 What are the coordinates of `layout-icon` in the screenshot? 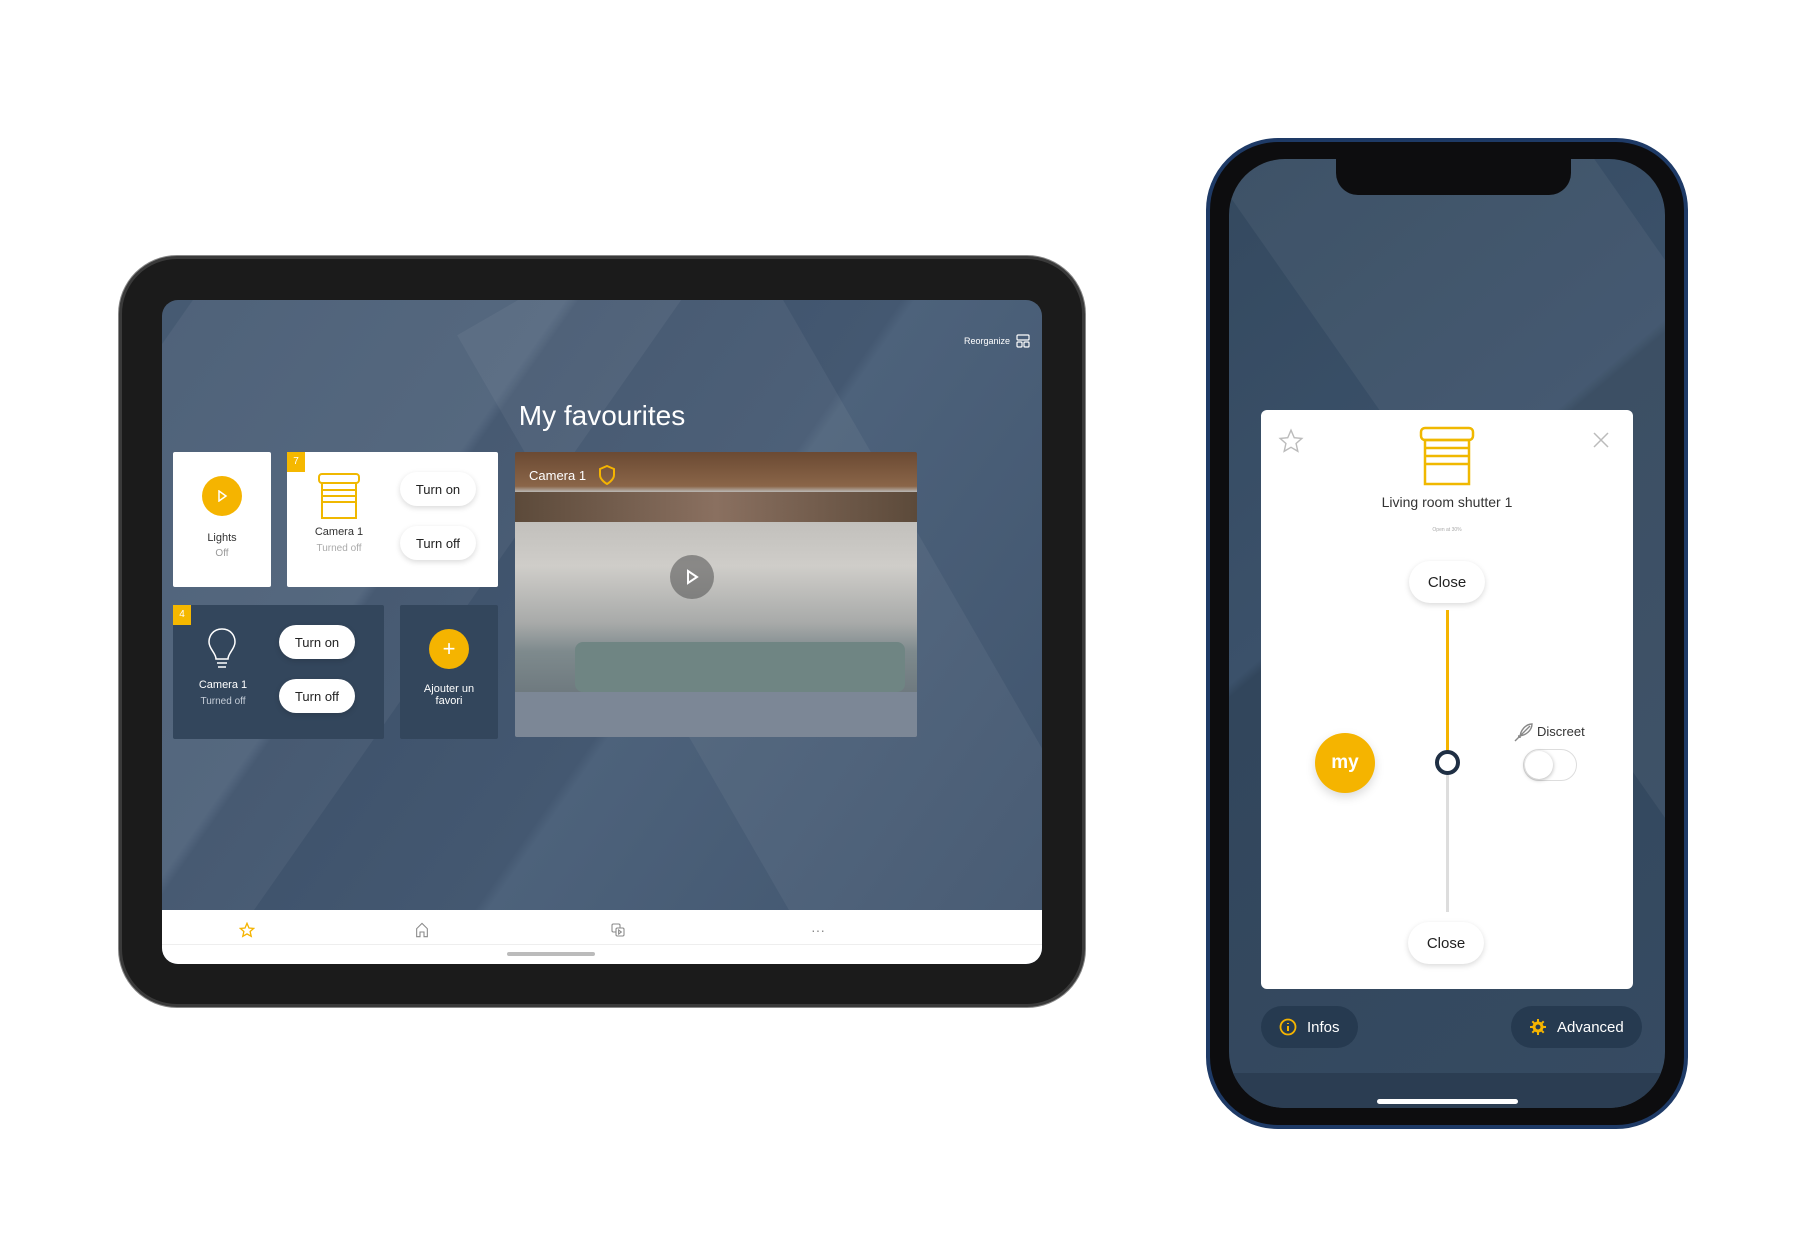 It's located at (1023, 341).